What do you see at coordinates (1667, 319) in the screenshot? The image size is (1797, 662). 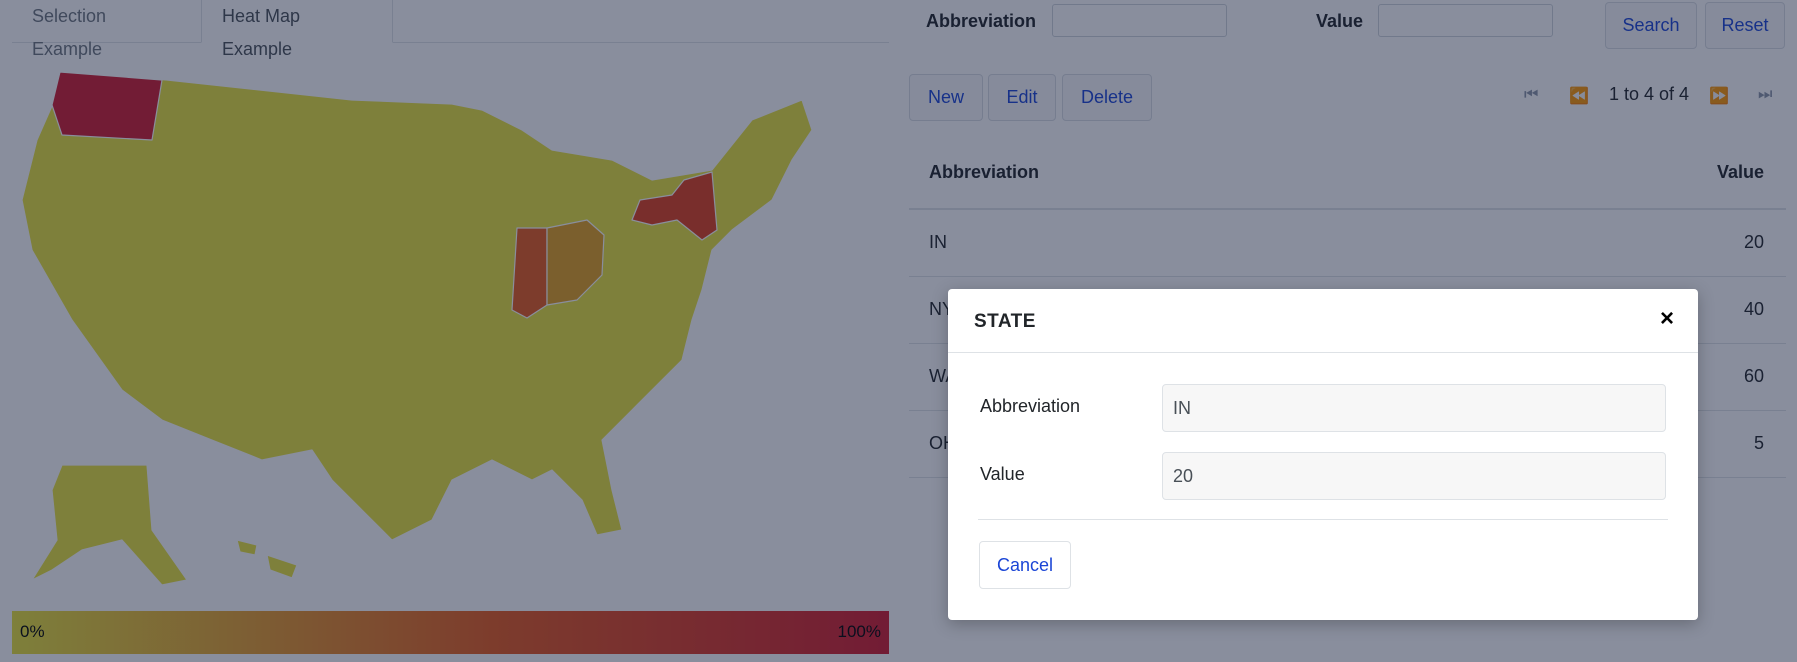 I see `close-icon: ×` at bounding box center [1667, 319].